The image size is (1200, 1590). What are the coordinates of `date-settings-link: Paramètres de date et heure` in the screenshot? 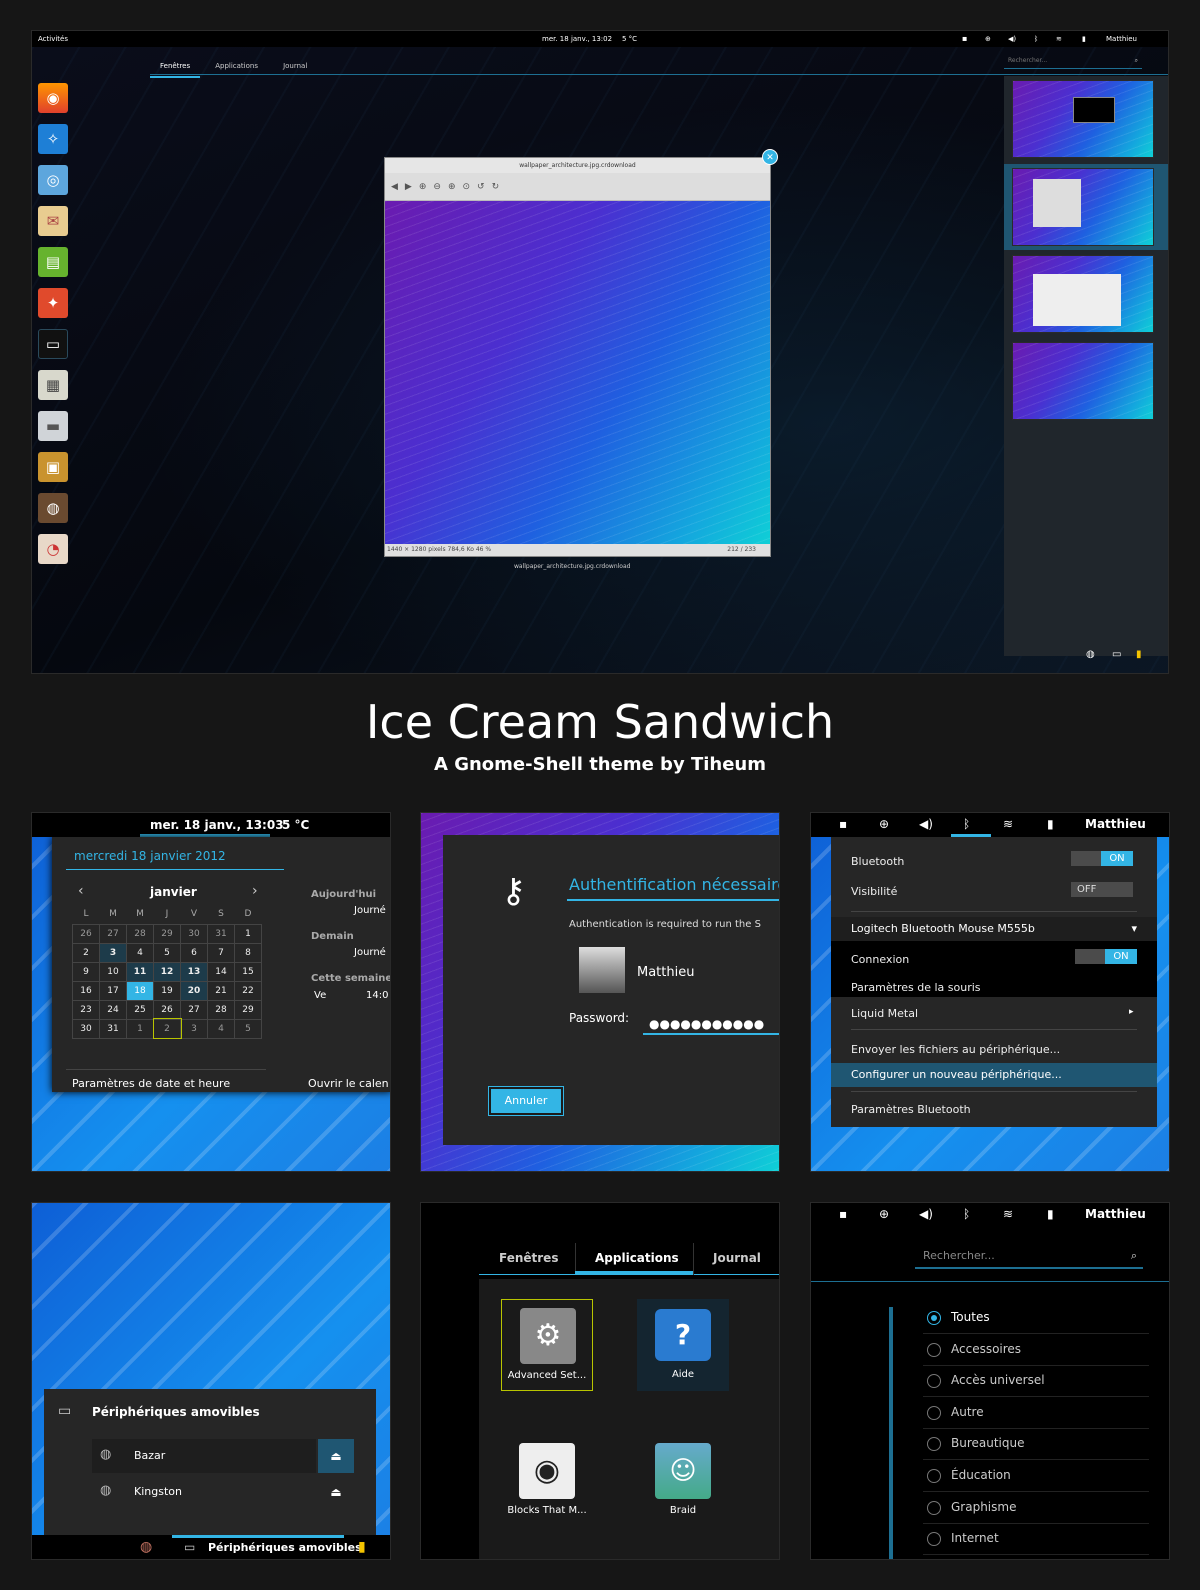 It's located at (151, 1083).